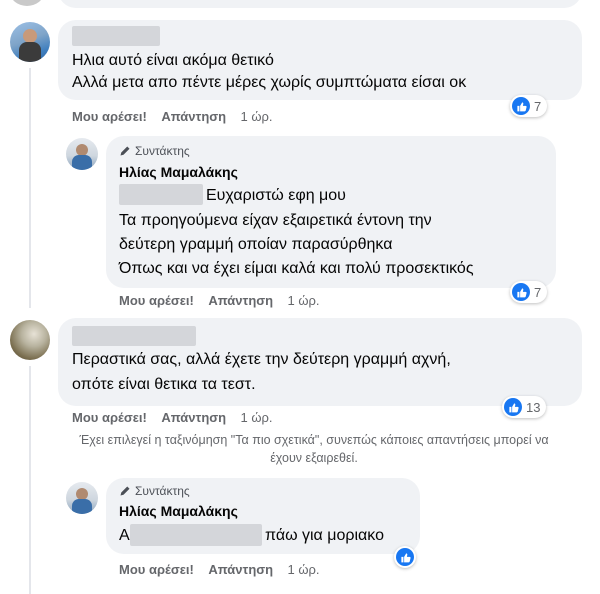 This screenshot has height=594, width=600. I want to click on comment-text-line: οπότε είναι θετικα τα τεστ., so click(164, 384).